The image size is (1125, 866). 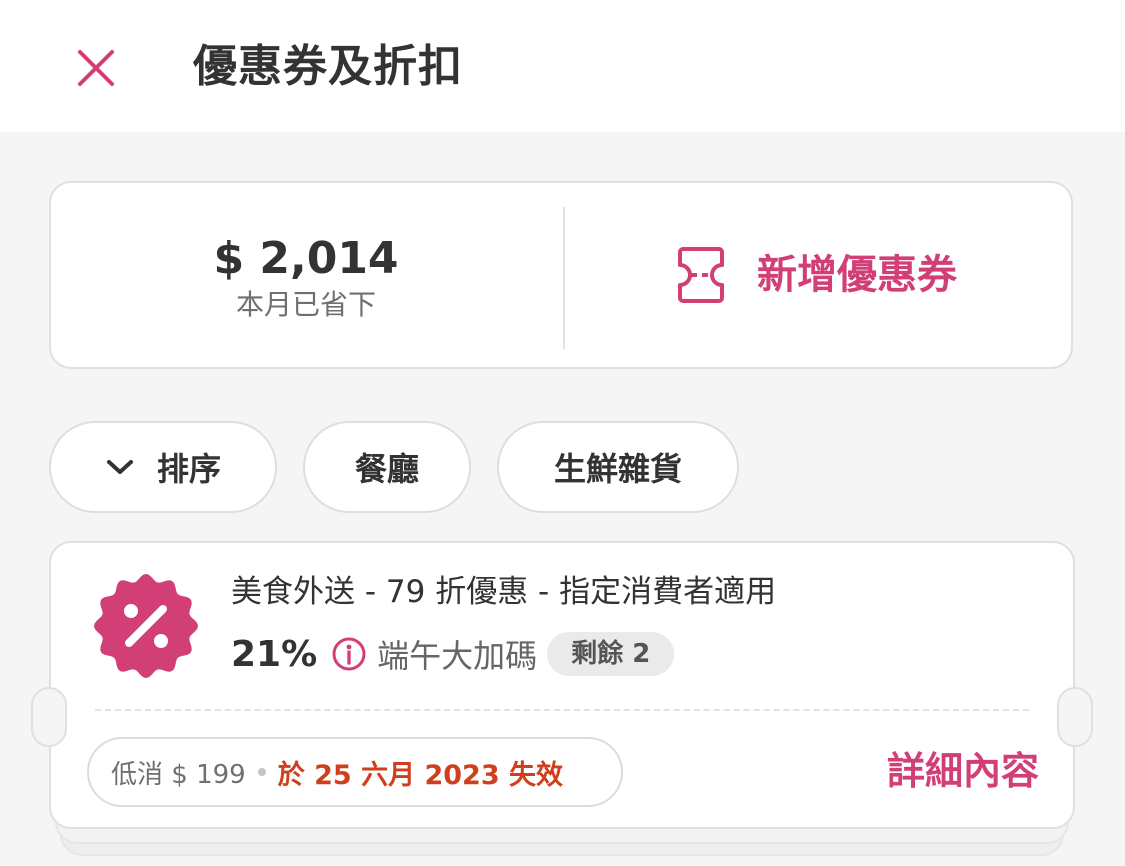 What do you see at coordinates (611, 654) in the screenshot?
I see `remaining-badge: 剩餘 2` at bounding box center [611, 654].